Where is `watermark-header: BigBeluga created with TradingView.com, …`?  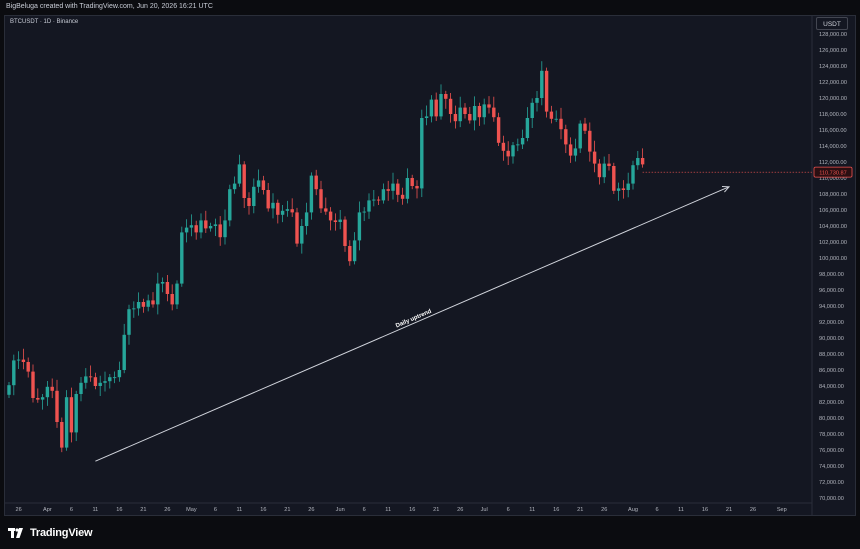 watermark-header: BigBeluga created with TradingView.com, … is located at coordinates (430, 7).